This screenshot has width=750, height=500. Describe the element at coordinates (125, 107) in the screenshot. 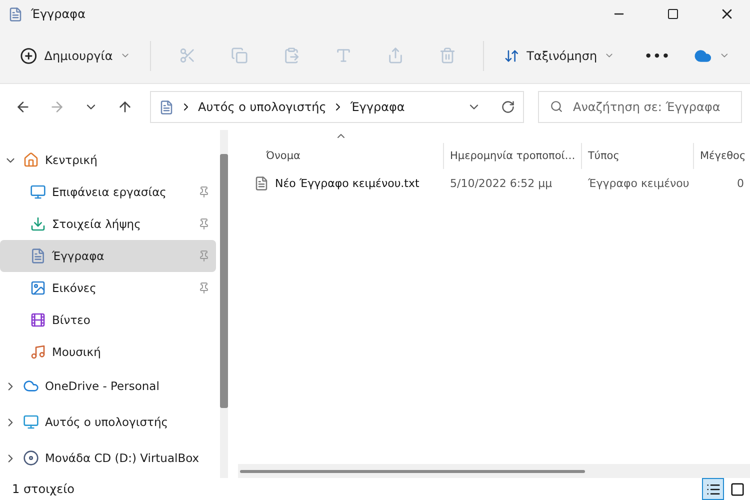

I see `up-arrow-icon` at that location.